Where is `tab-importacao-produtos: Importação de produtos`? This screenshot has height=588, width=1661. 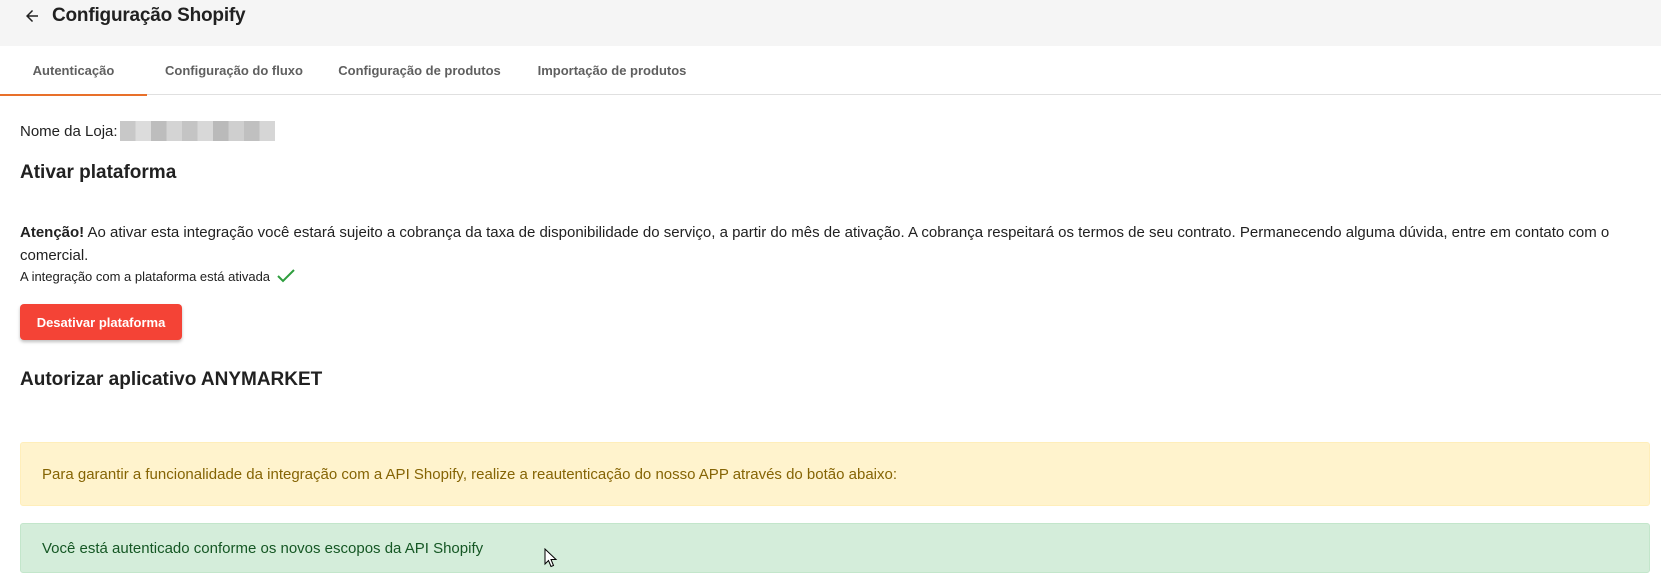 tab-importacao-produtos: Importação de produtos is located at coordinates (612, 70).